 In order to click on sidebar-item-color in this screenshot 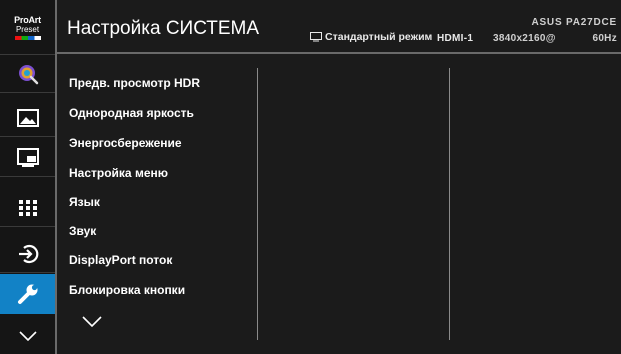, I will do `click(27, 74)`.